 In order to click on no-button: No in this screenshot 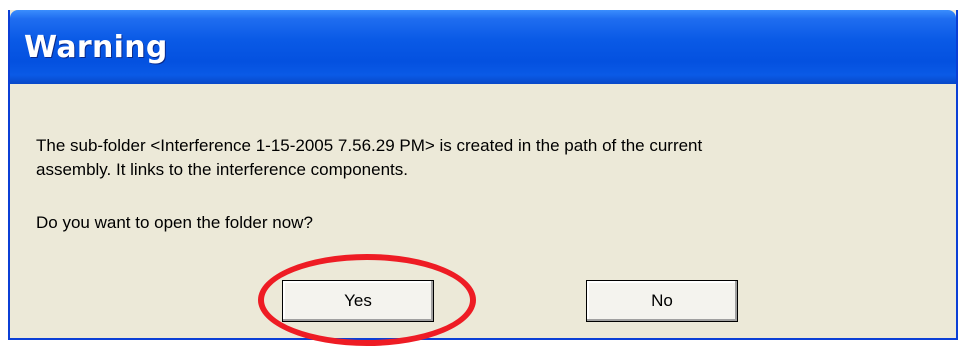, I will do `click(662, 301)`.